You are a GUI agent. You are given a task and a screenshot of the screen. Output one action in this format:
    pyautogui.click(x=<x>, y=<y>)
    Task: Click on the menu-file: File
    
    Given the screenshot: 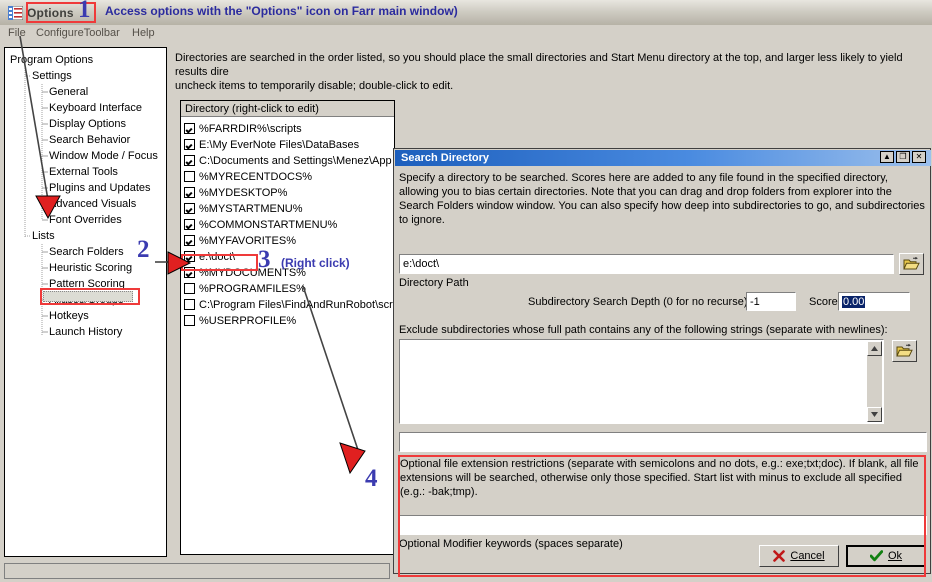 What is the action you would take?
    pyautogui.click(x=17, y=33)
    